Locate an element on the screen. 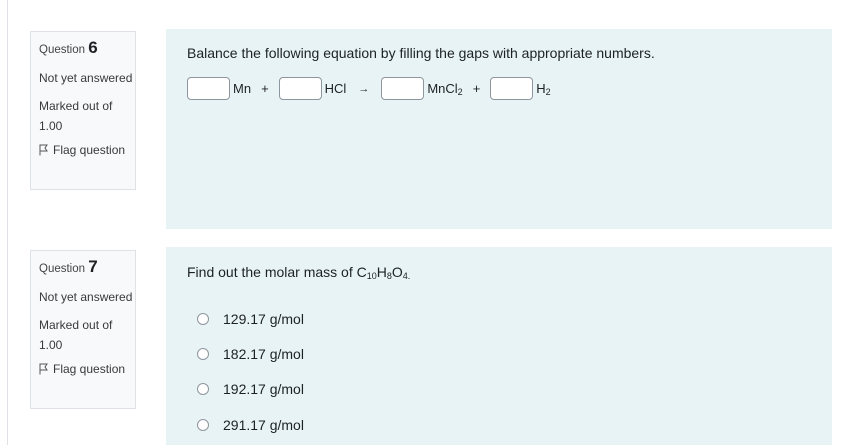  answer-option-3: 192.17 g/mol is located at coordinates (250, 389).